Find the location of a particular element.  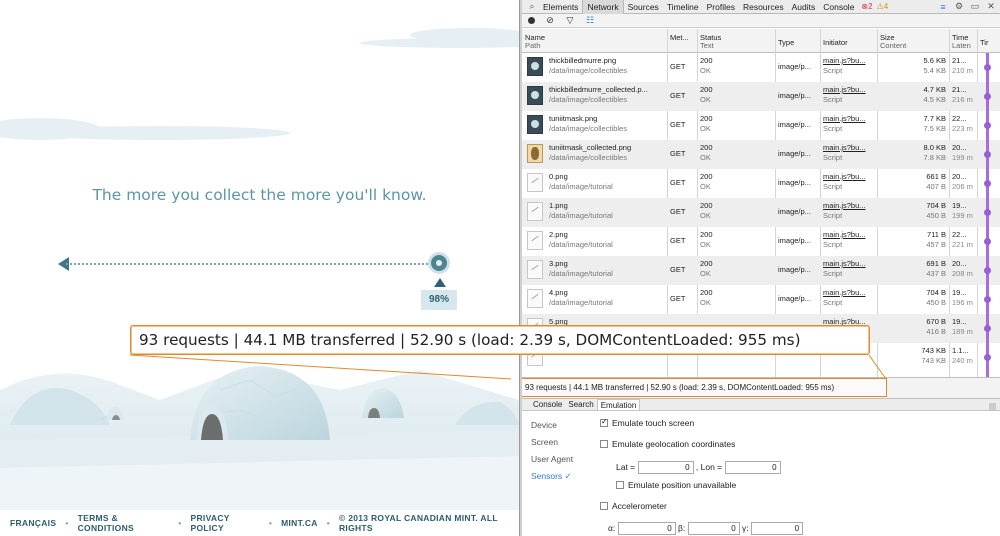

request-name: 4.png is located at coordinates (619, 293).